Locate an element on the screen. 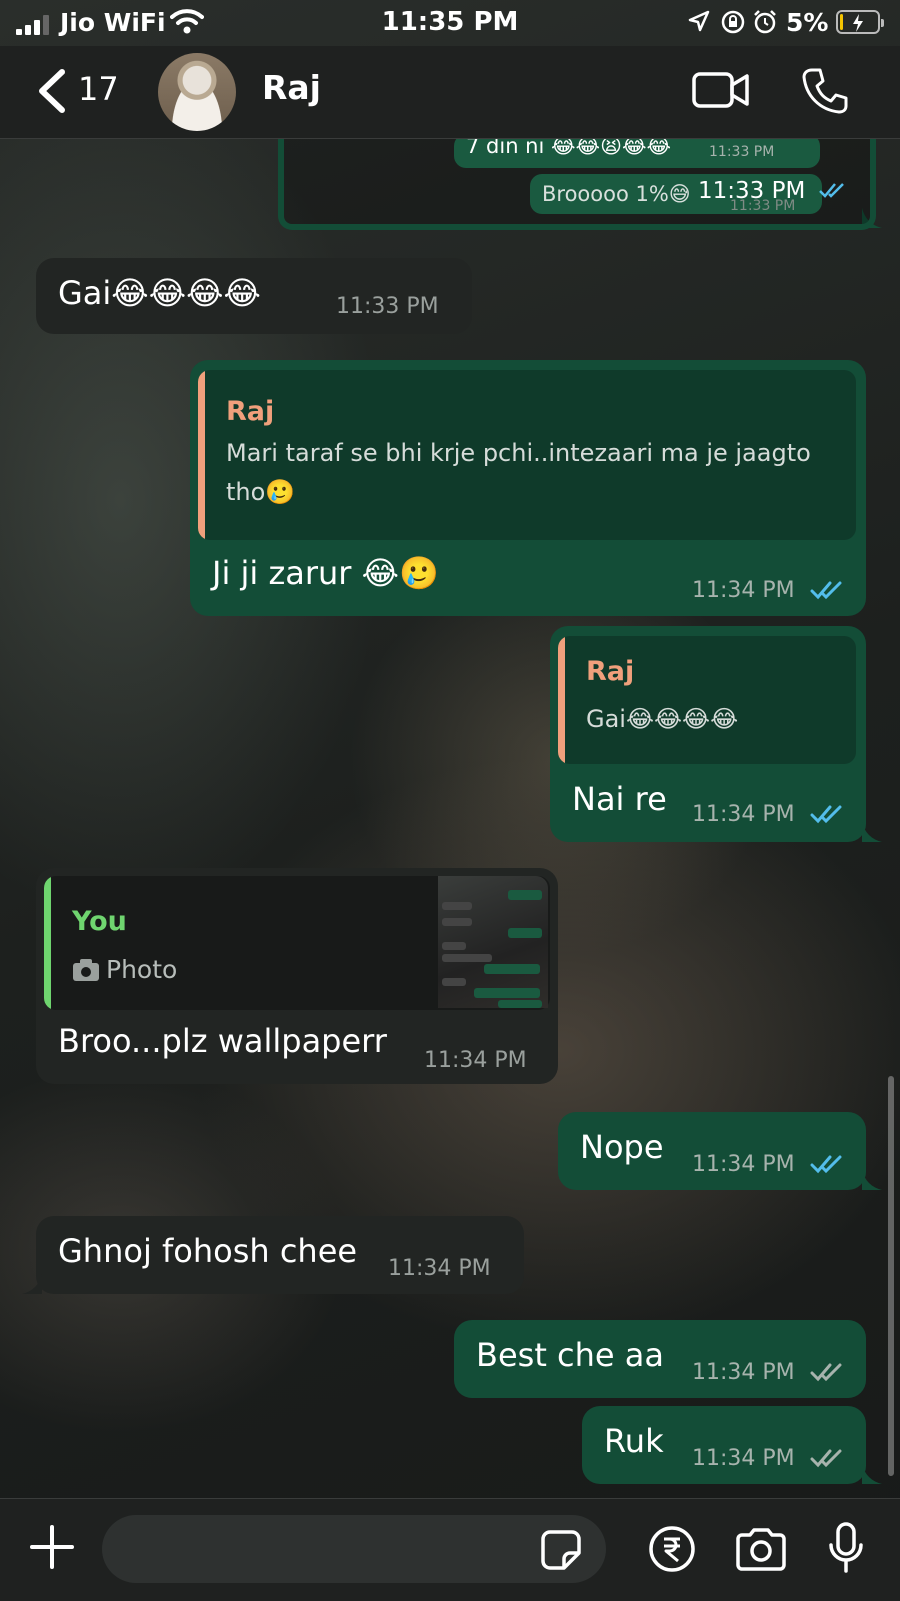  message-bubble-incoming: Gai😂😂😂😂 11:33 PM is located at coordinates (254, 296).